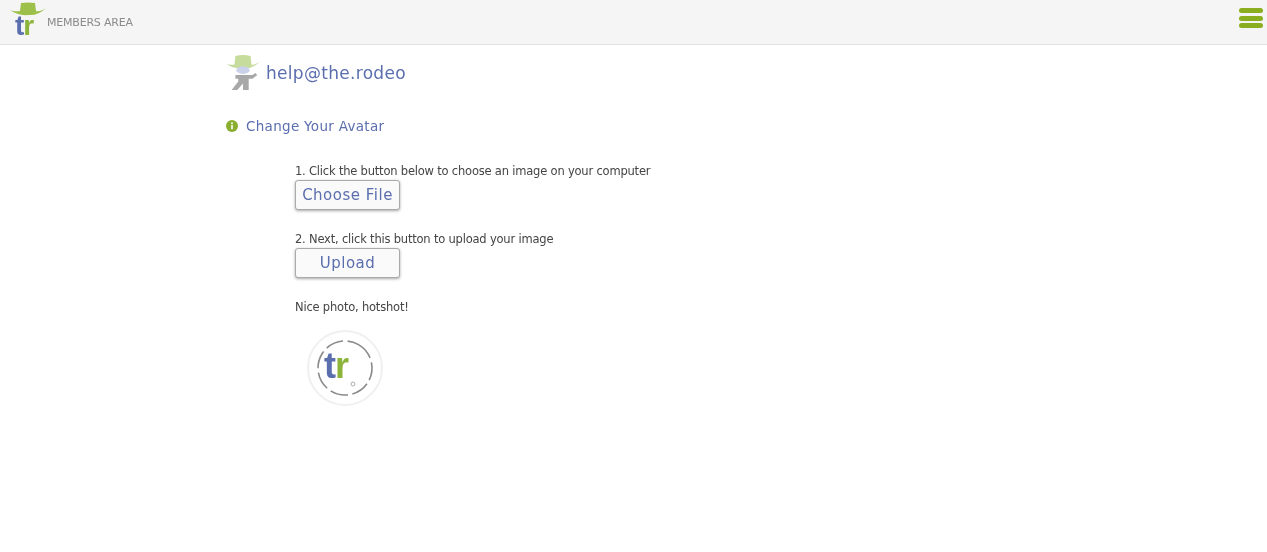  I want to click on logo-letter: r, so click(28, 26).